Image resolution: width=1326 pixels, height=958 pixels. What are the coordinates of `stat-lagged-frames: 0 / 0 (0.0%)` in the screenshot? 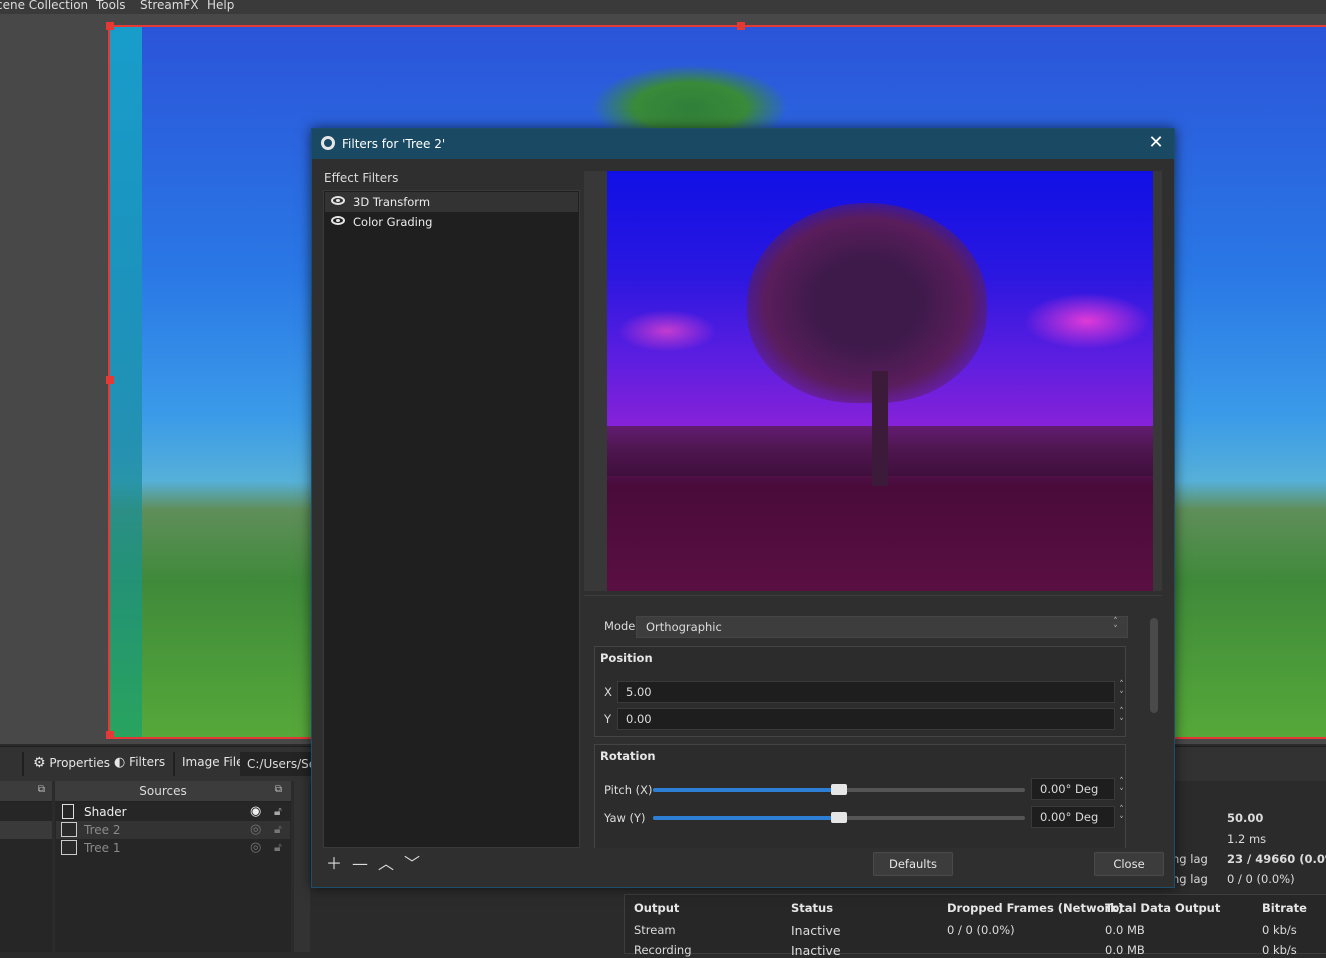 It's located at (1261, 879).